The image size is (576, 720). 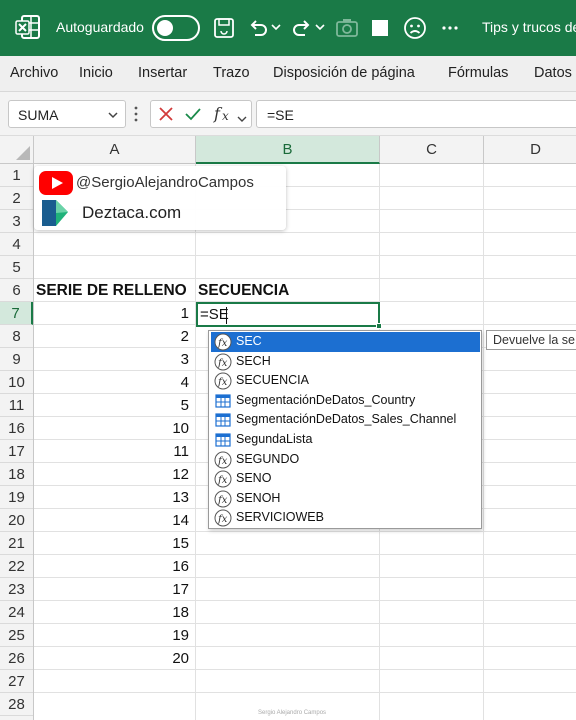 I want to click on cell-a-value: 16, so click(x=113, y=566).